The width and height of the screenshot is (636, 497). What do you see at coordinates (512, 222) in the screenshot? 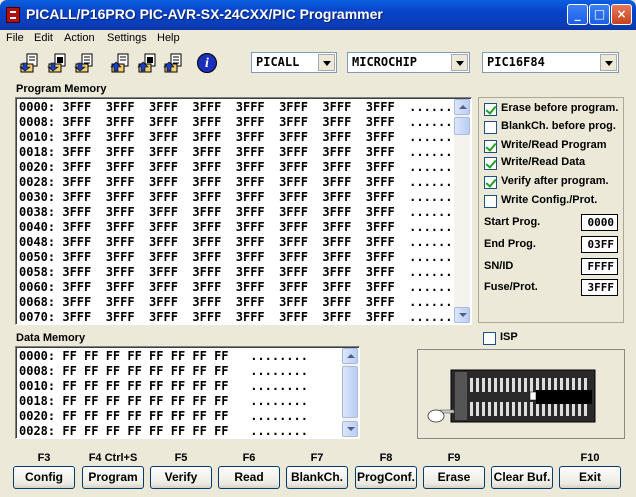
I see `start-prog-label: Start Prog.` at bounding box center [512, 222].